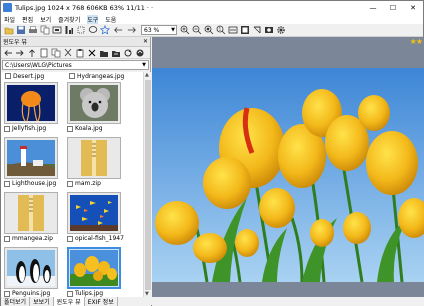 The width and height of the screenshot is (424, 306). Describe the element at coordinates (139, 52) in the screenshot. I see `sort-icon` at that location.